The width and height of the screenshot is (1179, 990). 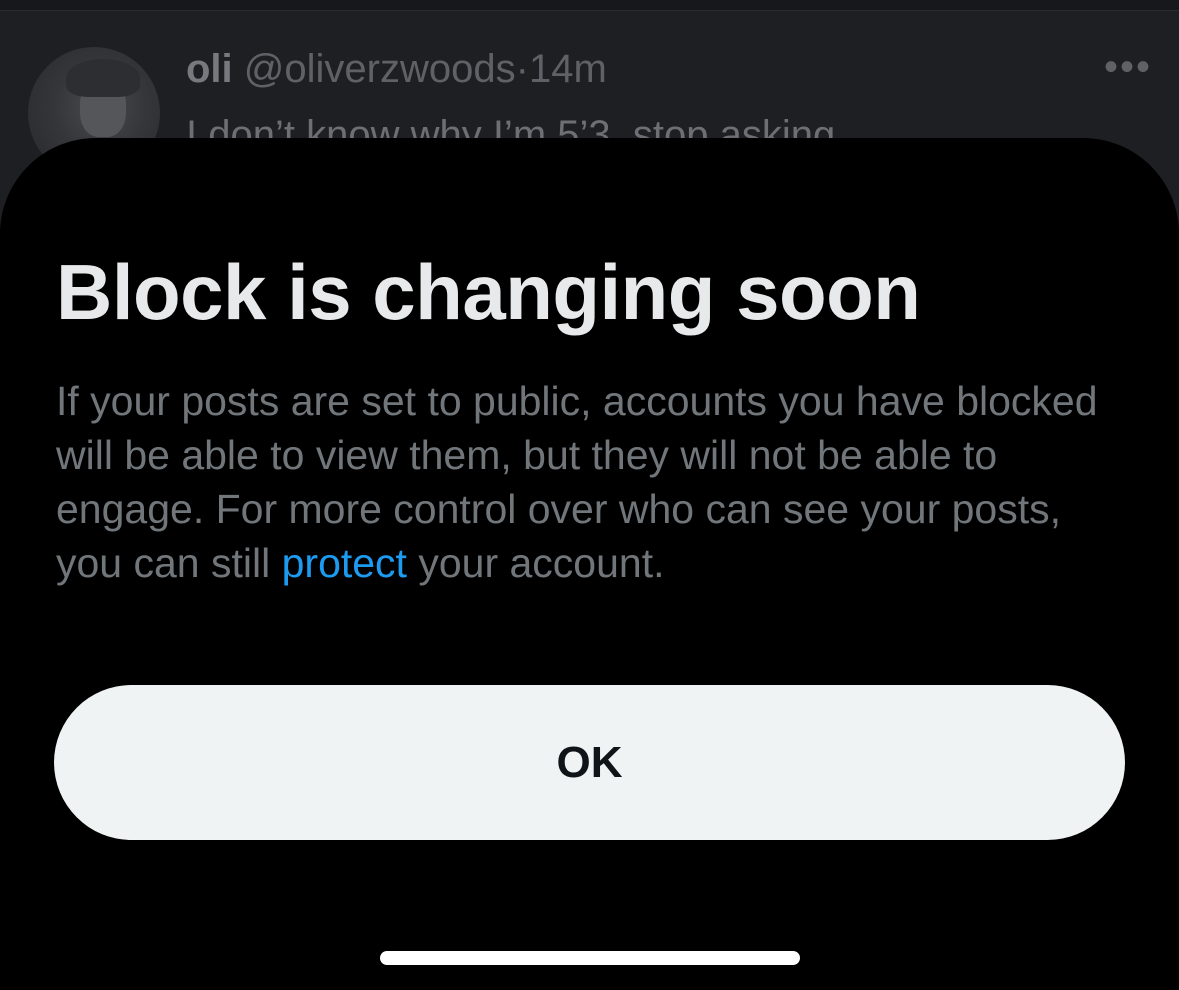 I want to click on top-divider, so click(x=589, y=5).